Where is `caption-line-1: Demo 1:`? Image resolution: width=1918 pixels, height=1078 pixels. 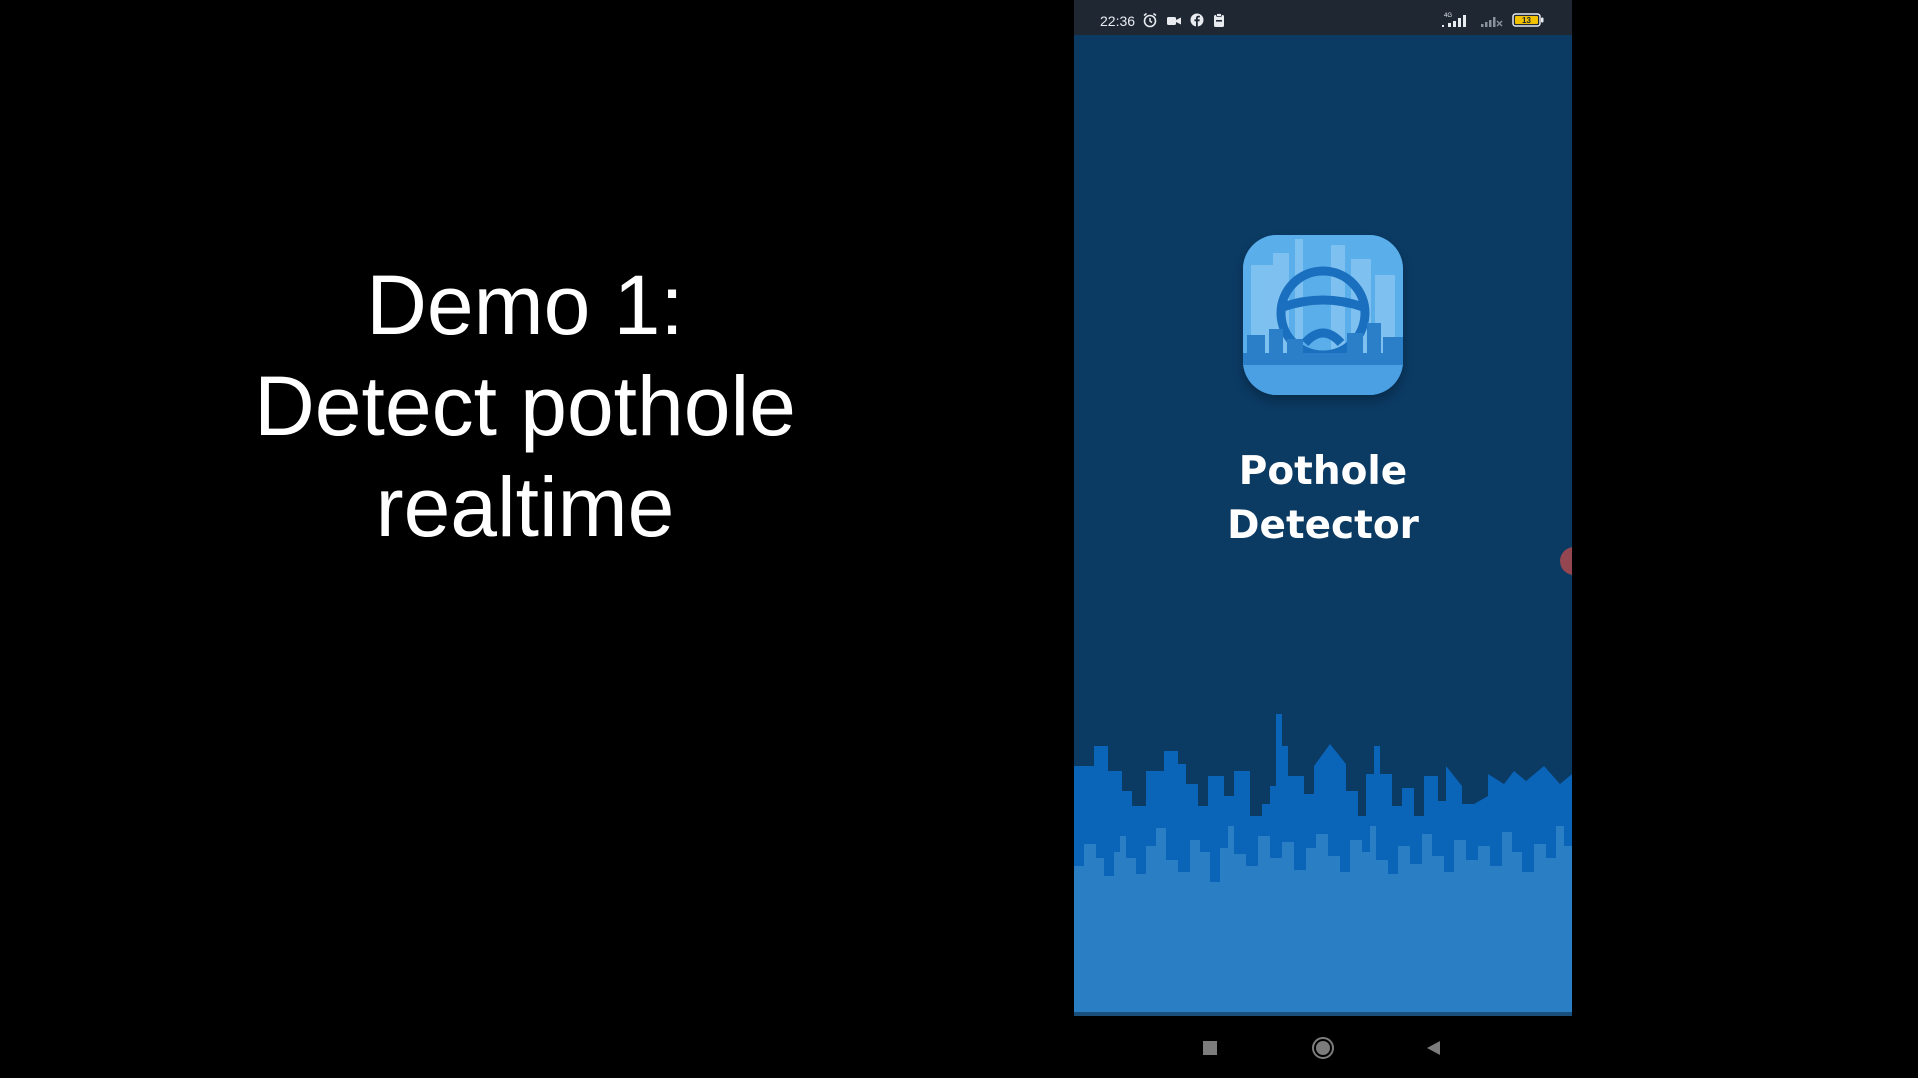 caption-line-1: Demo 1: is located at coordinates (525, 305).